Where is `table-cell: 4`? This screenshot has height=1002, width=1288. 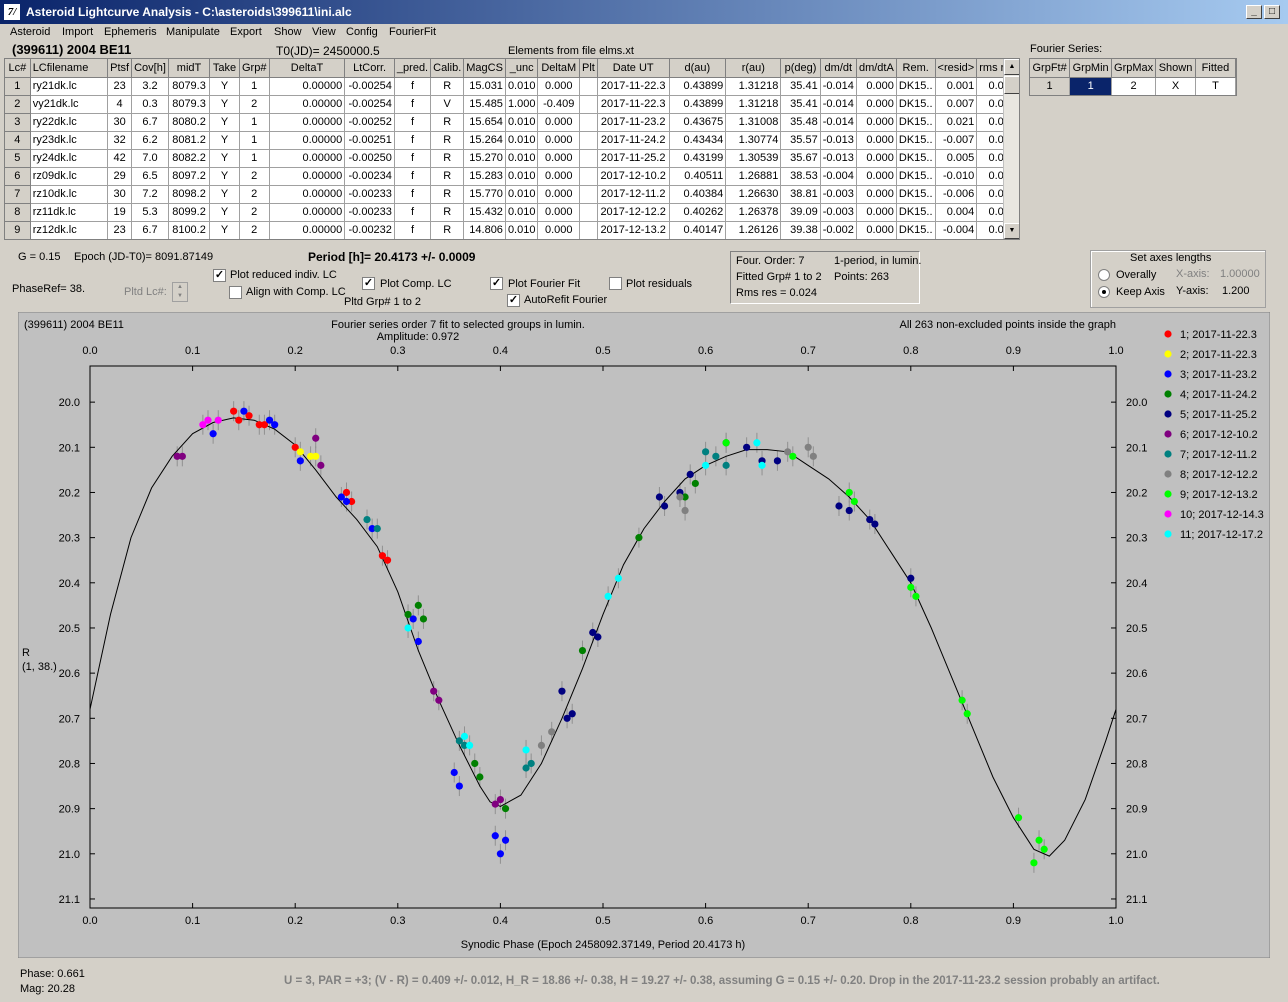
table-cell: 4 is located at coordinates (120, 104).